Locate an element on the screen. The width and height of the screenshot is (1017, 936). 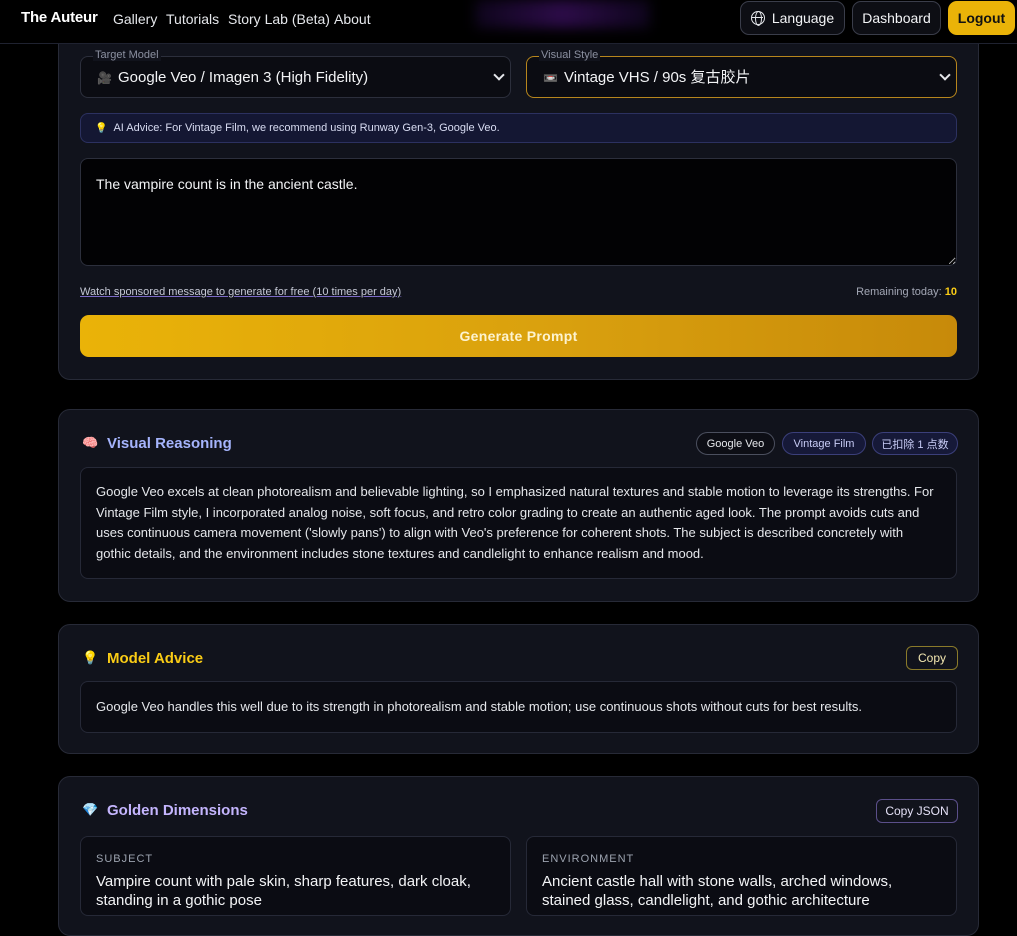
nav-link-story-lab: Story Lab (Beta) is located at coordinates (279, 19).